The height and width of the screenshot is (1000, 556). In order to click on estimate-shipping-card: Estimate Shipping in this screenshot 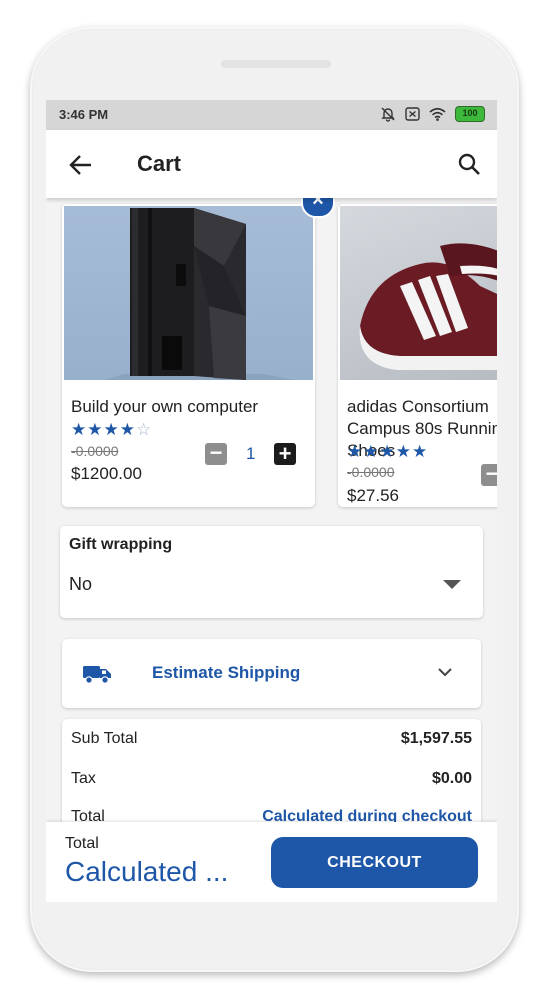, I will do `click(271, 673)`.